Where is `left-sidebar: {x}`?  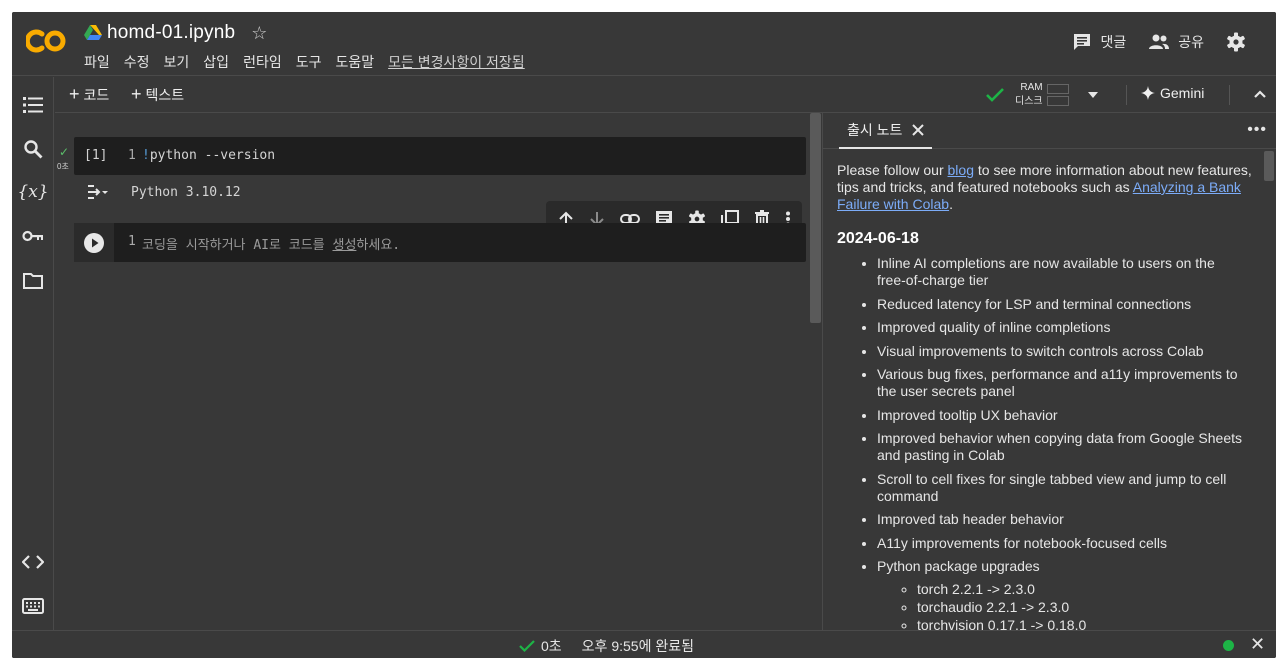 left-sidebar: {x} is located at coordinates (33, 353).